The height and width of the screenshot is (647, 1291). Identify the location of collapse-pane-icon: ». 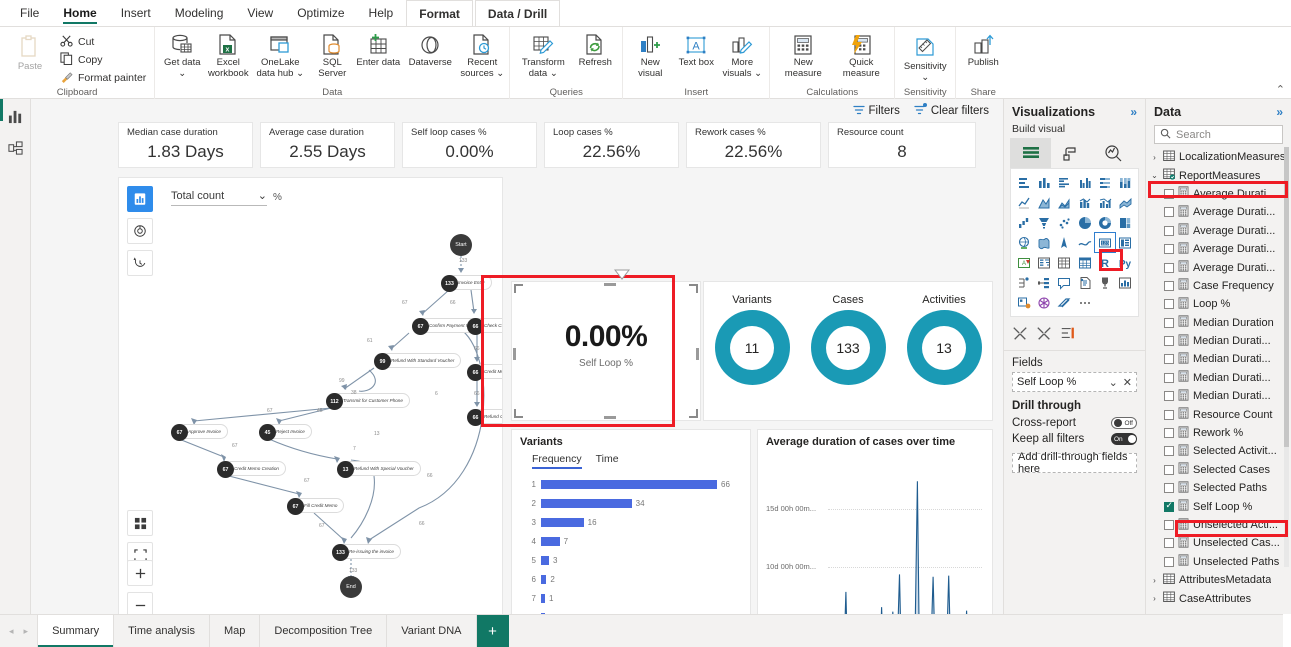
(1279, 112).